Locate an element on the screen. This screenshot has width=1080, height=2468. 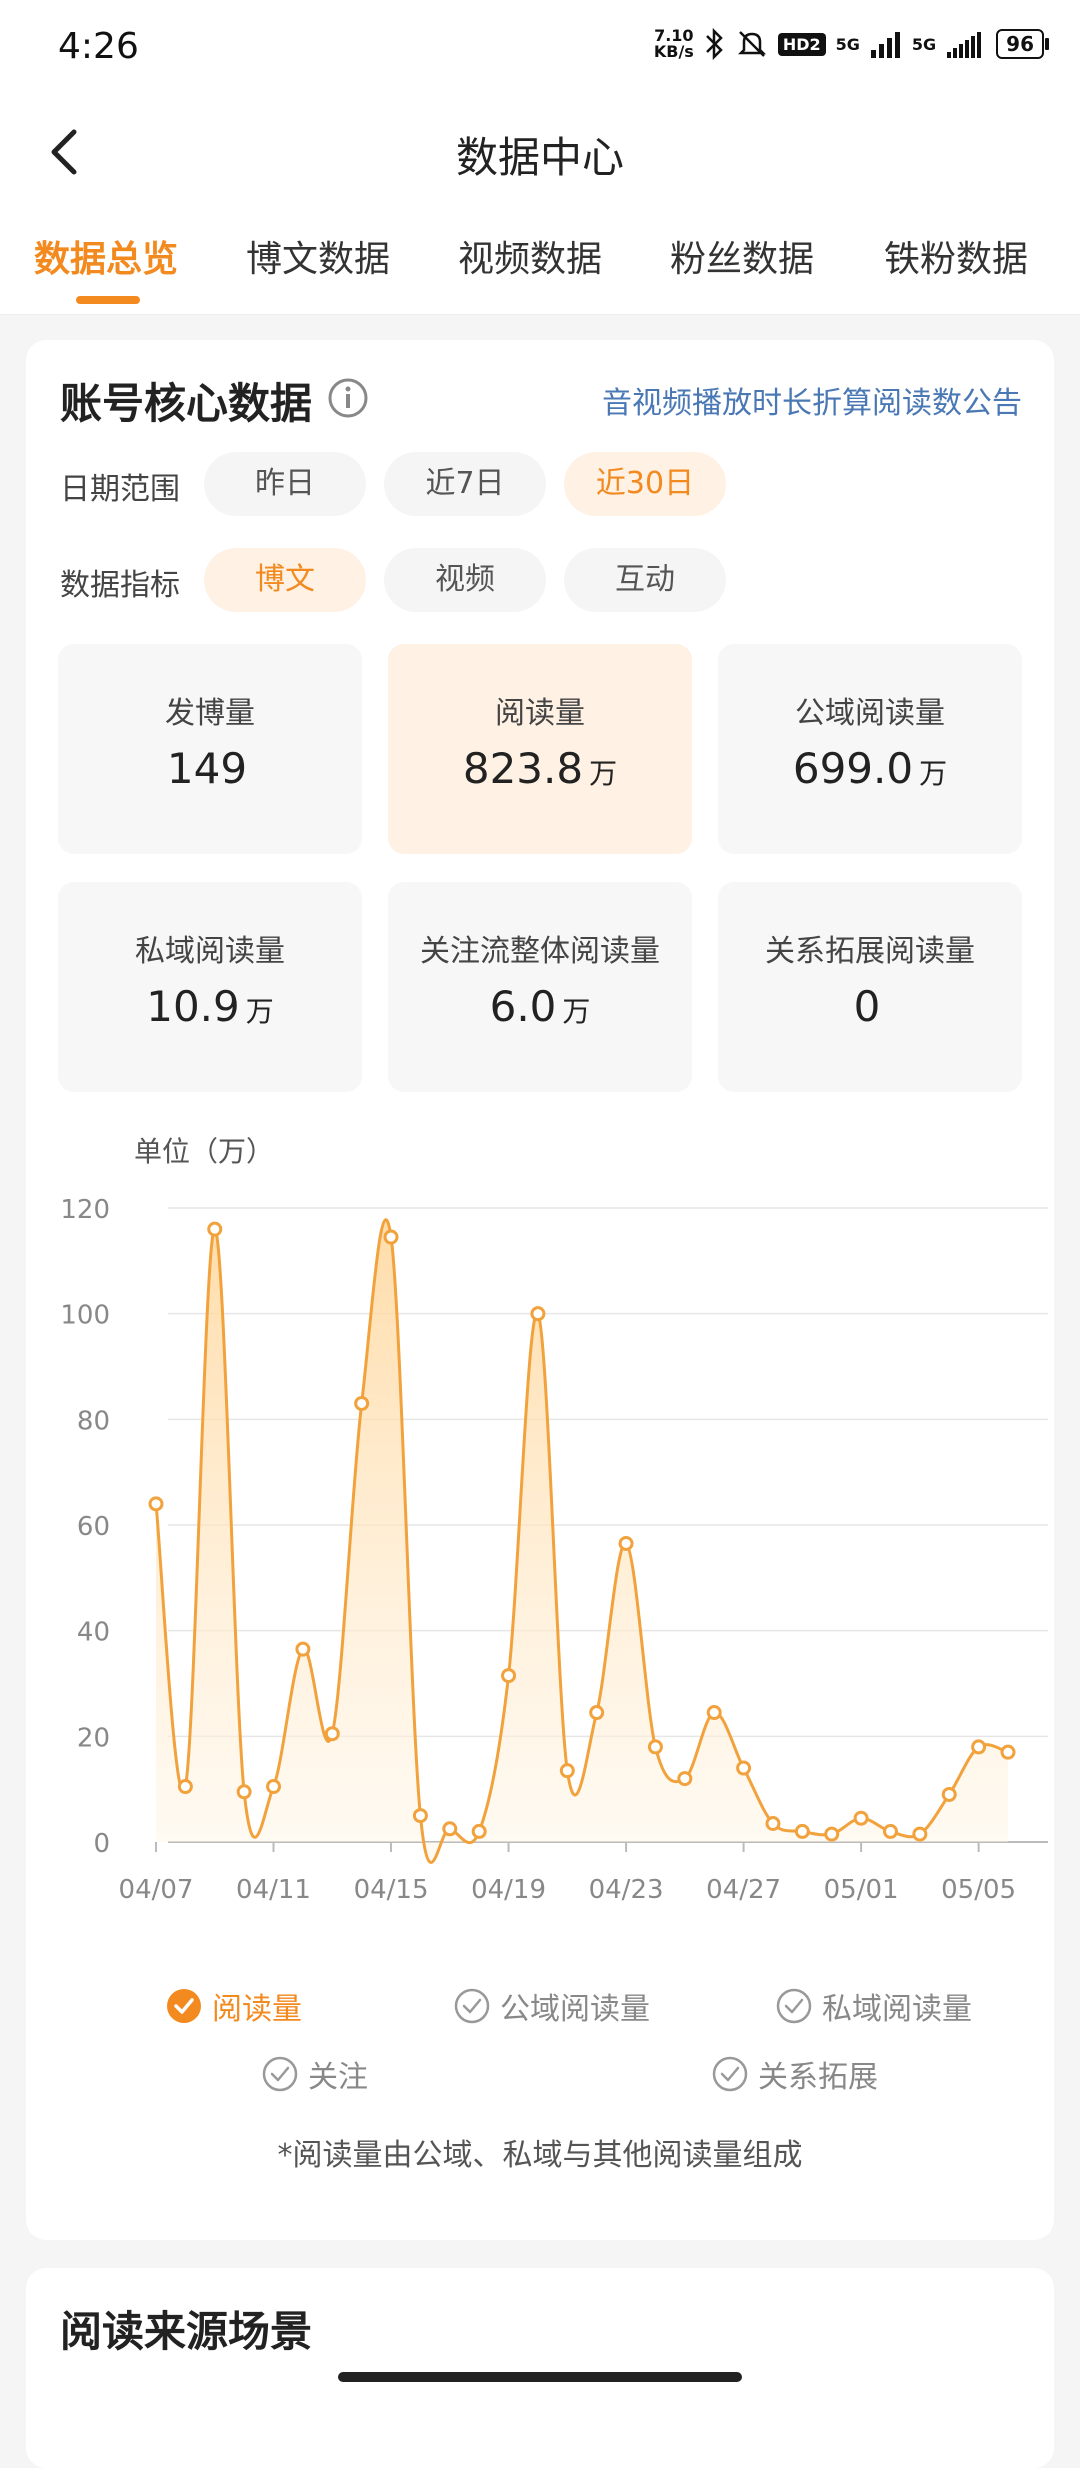
x-tick-label: 05/05 is located at coordinates (978, 1890).